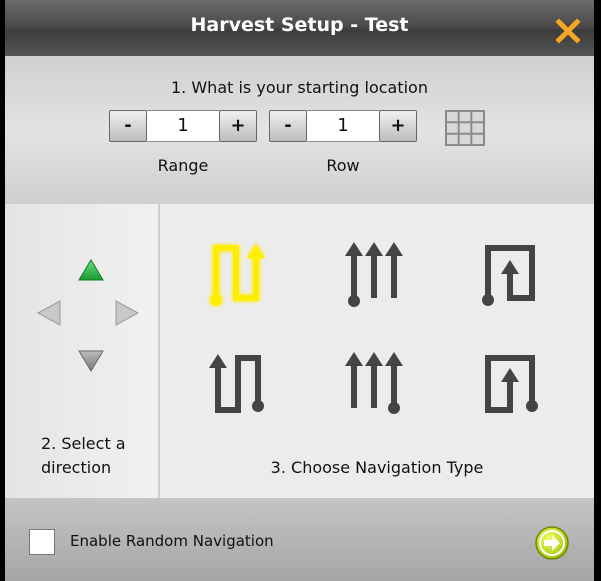  I want to click on right-arrow-icon, so click(127, 313).